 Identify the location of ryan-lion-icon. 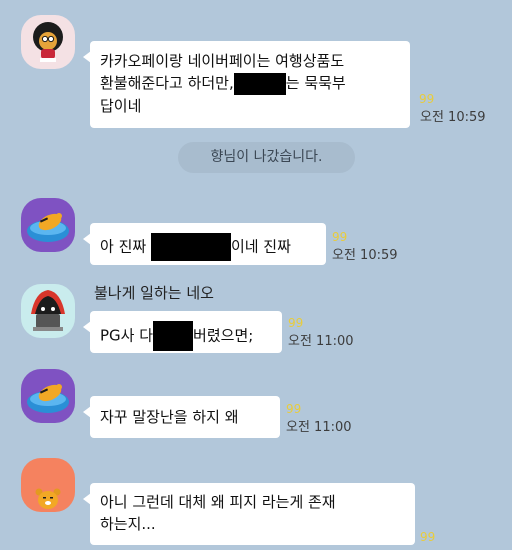
(48, 498).